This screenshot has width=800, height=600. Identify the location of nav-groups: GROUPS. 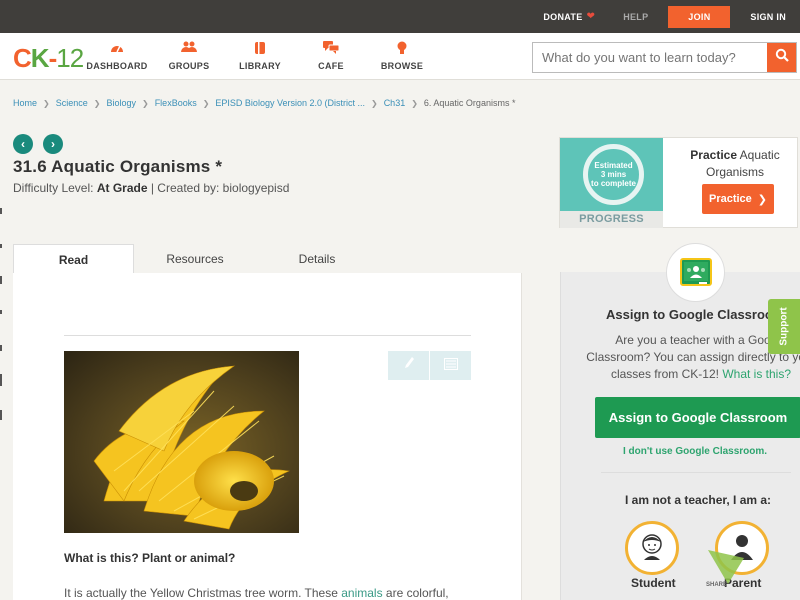
(189, 56).